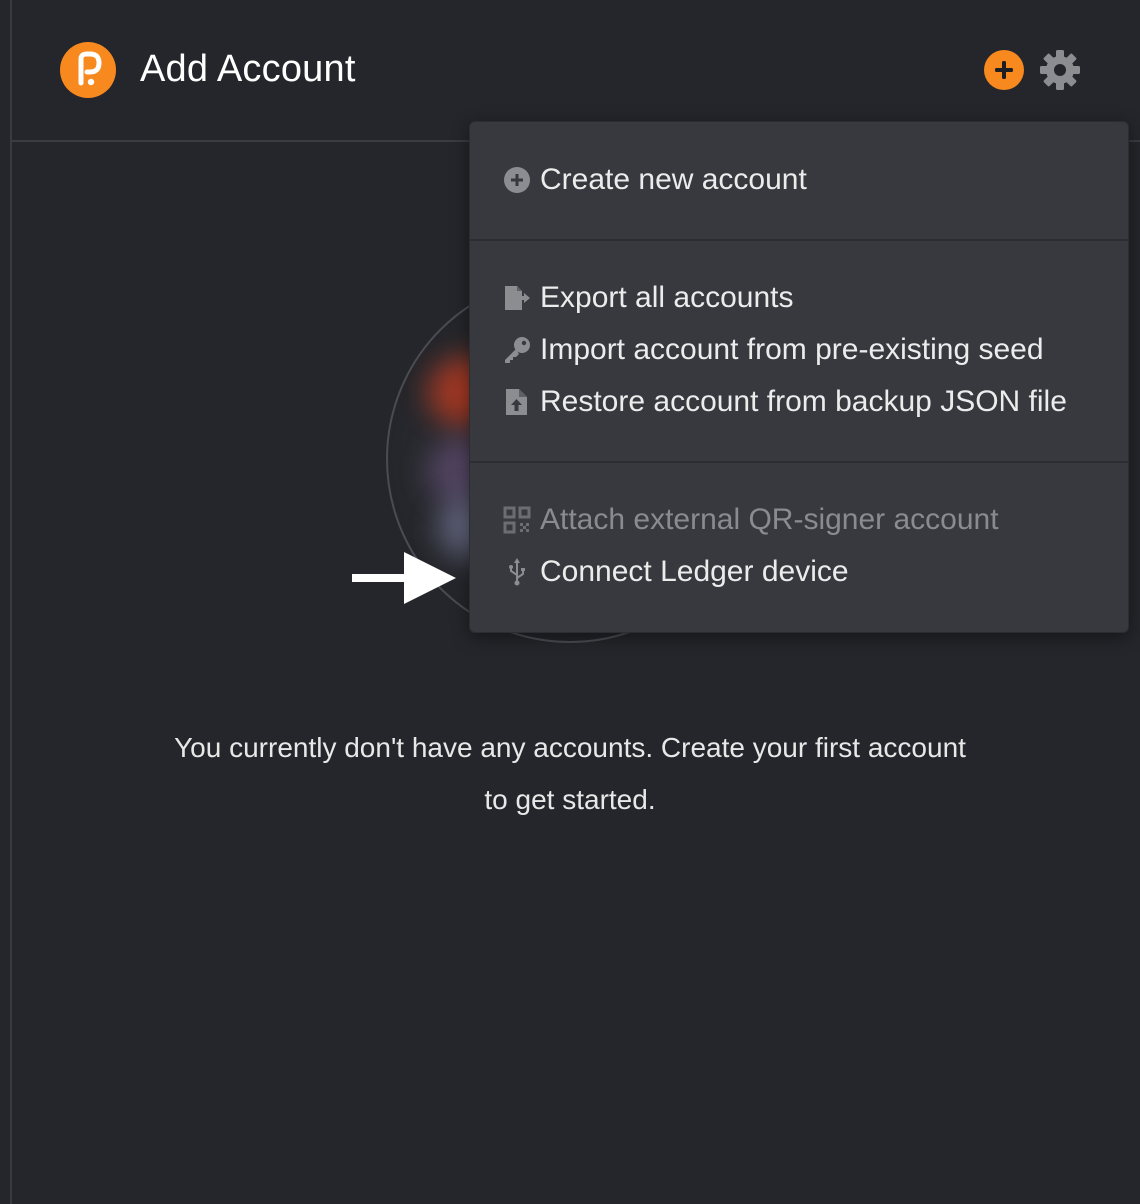 This screenshot has height=1204, width=1140. I want to click on key-icon, so click(517, 350).